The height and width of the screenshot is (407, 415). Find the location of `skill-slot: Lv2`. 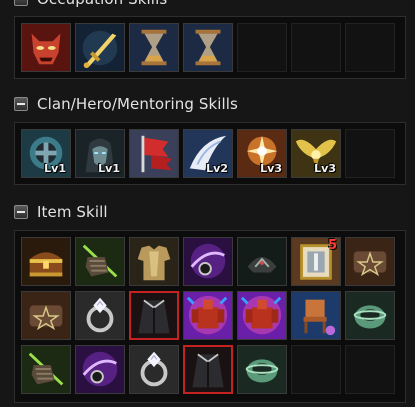

skill-slot: Lv2 is located at coordinates (208, 153).